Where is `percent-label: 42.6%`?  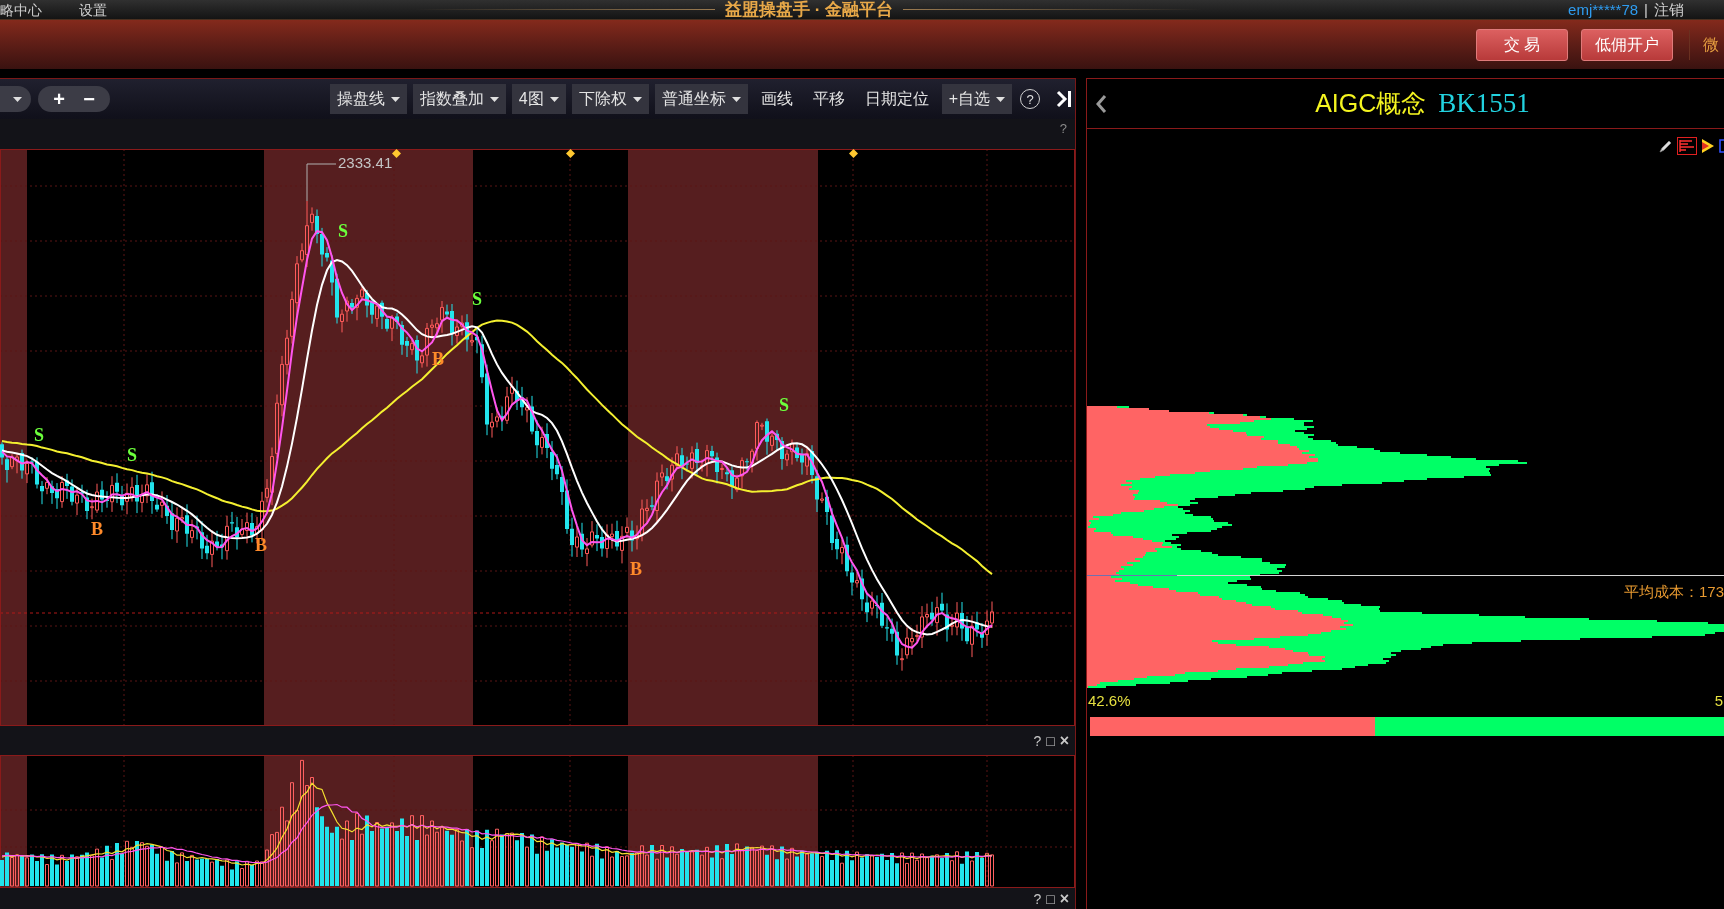 percent-label: 42.6% is located at coordinates (1109, 700).